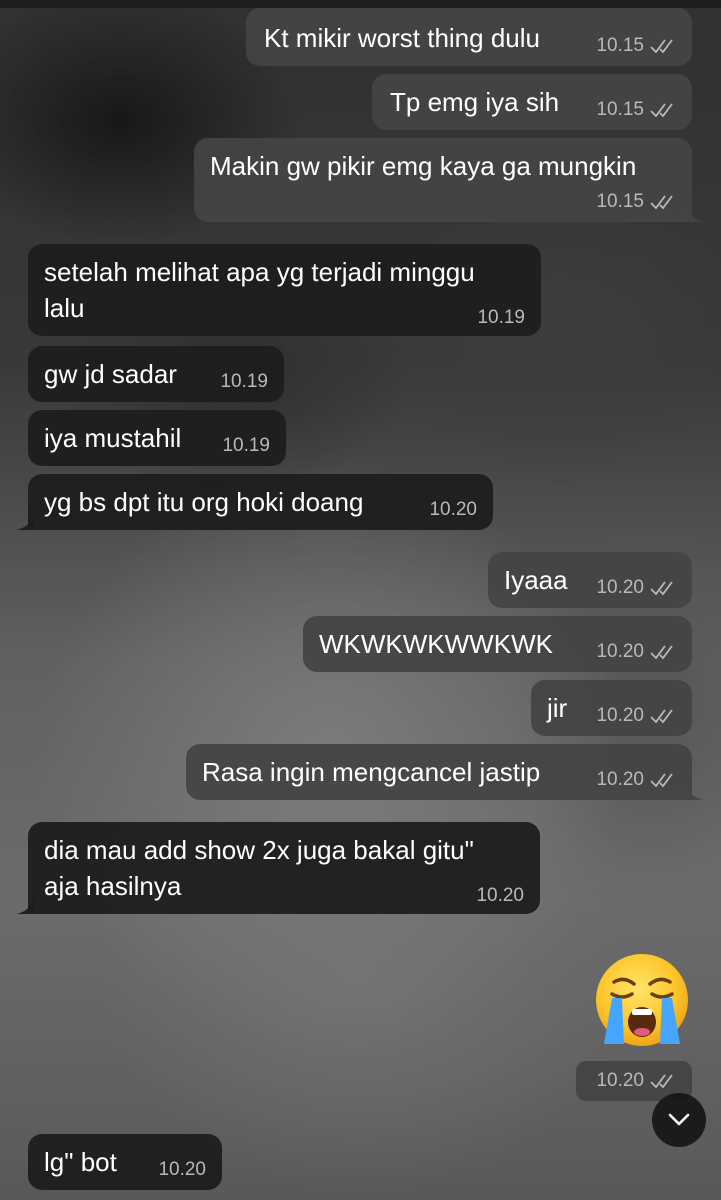 This screenshot has width=721, height=1200. Describe the element at coordinates (125, 1162) in the screenshot. I see `message-bubble-incoming: lg" bot 10.20` at that location.